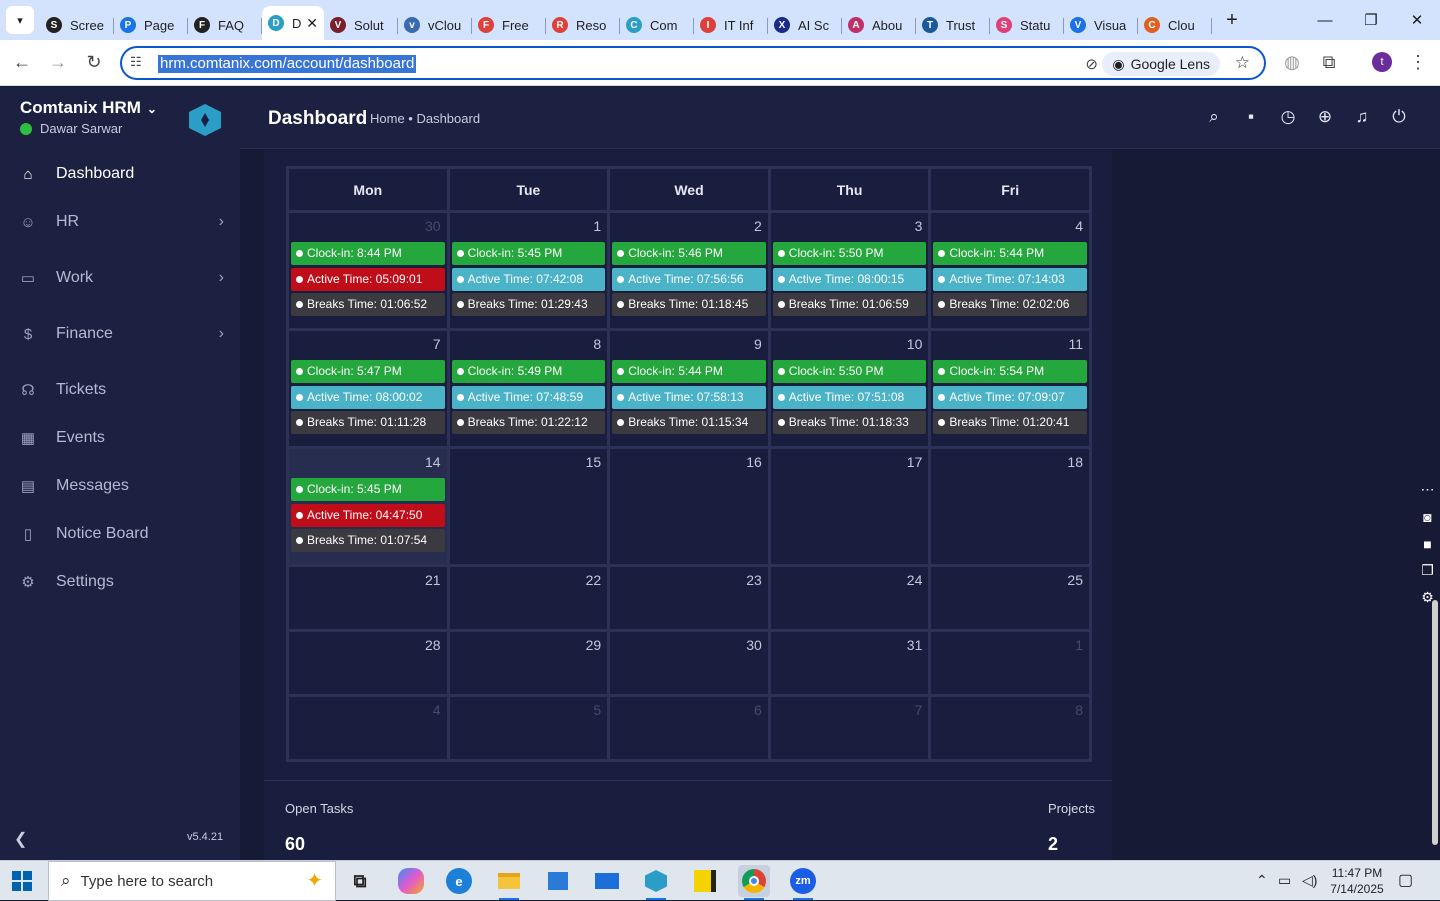 The image size is (1440, 901). What do you see at coordinates (849, 663) in the screenshot?
I see `calendar-day-cell: 31` at bounding box center [849, 663].